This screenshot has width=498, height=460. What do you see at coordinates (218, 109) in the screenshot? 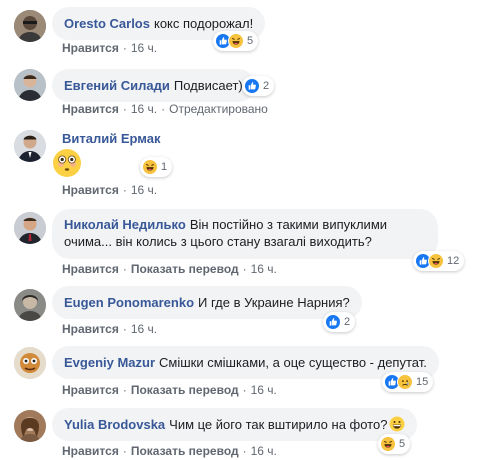
I see `edited-label: Отредактировано` at bounding box center [218, 109].